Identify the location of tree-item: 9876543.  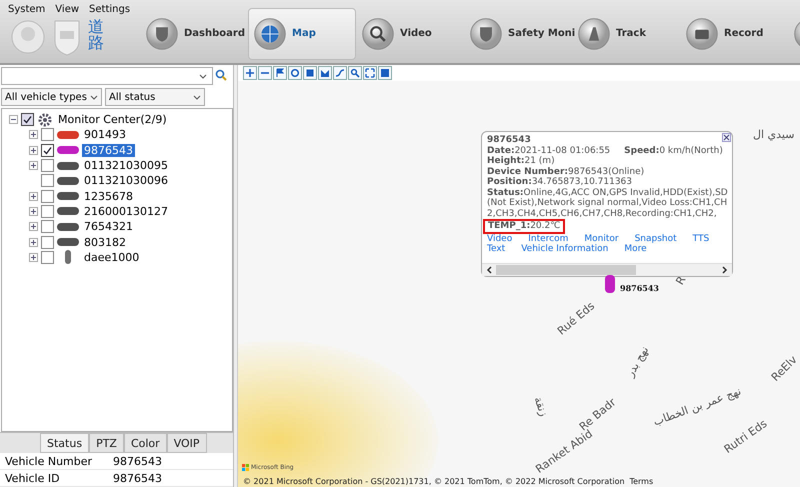
(108, 150).